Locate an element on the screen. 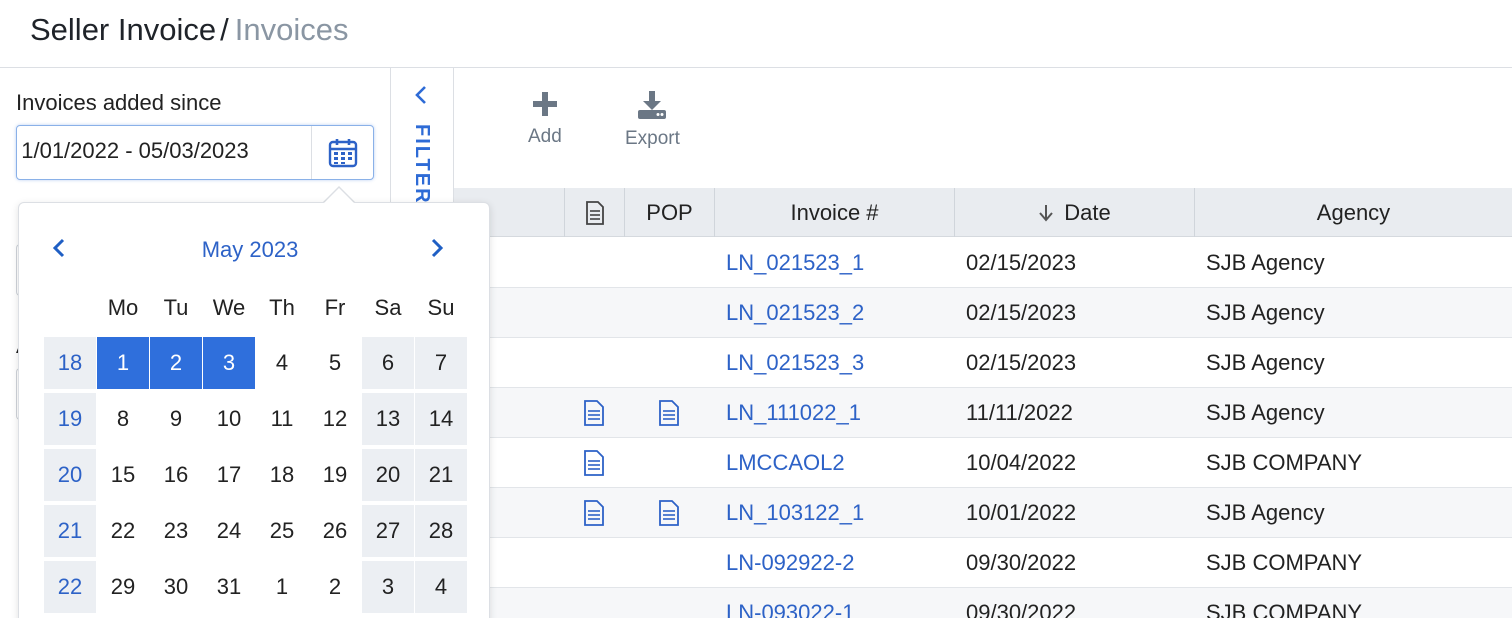 This screenshot has height=618, width=1512. column-header-invoice: Invoice # is located at coordinates (834, 212).